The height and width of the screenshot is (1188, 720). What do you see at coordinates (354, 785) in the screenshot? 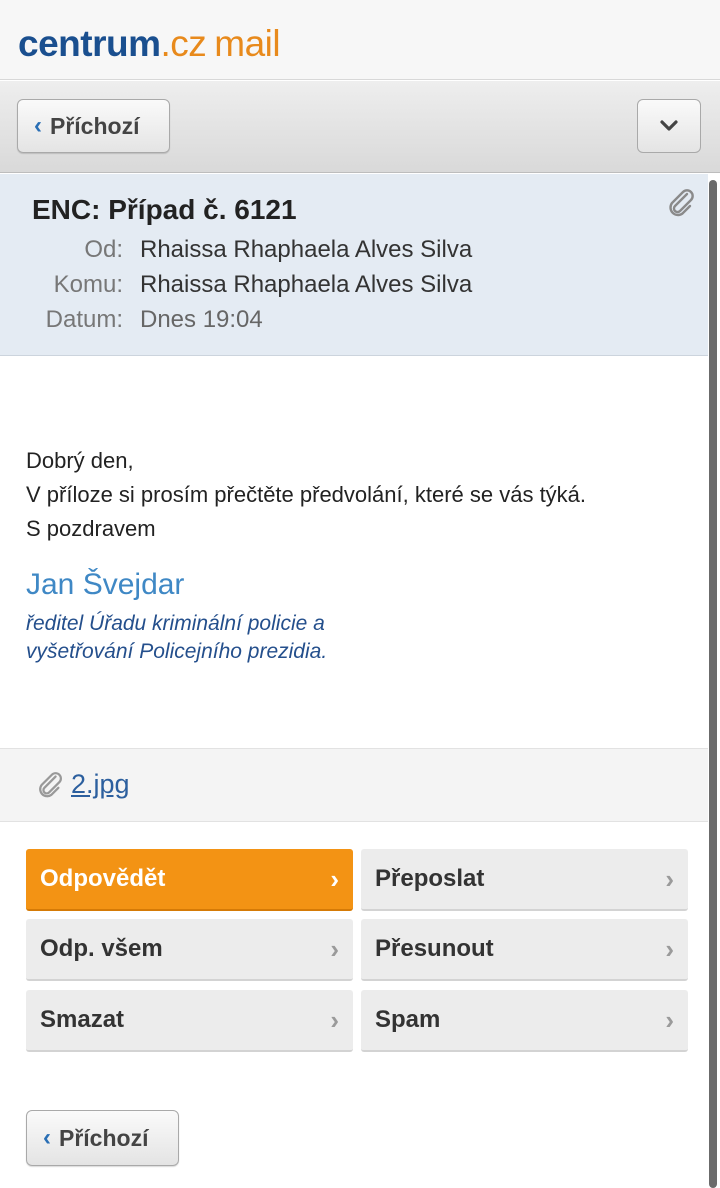
I see `attachment-bar: 2.jpg` at bounding box center [354, 785].